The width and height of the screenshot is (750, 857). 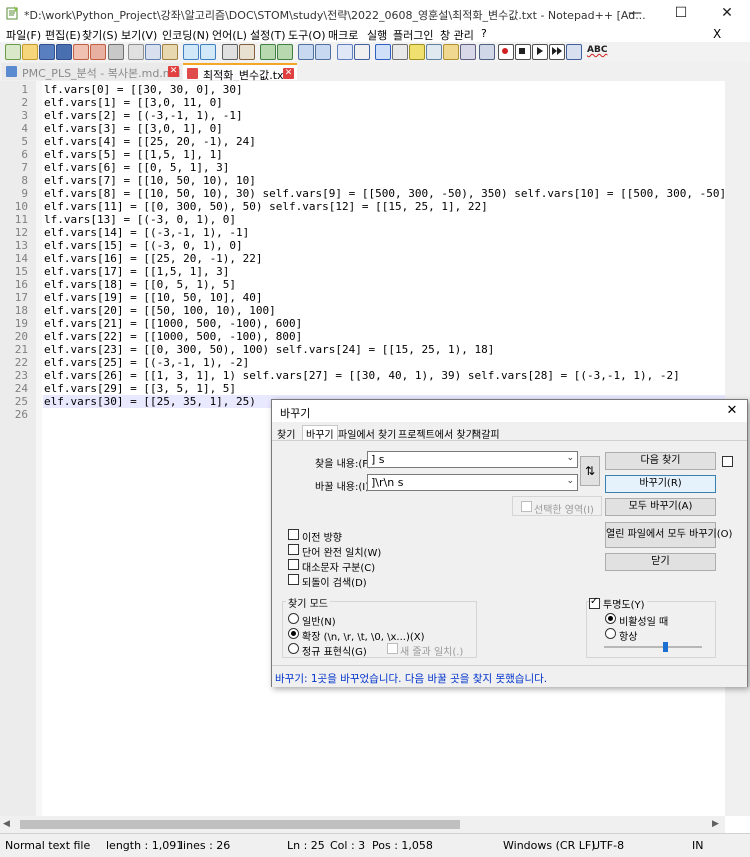 What do you see at coordinates (293, 579) in the screenshot?
I see `wrap-around-checkbox` at bounding box center [293, 579].